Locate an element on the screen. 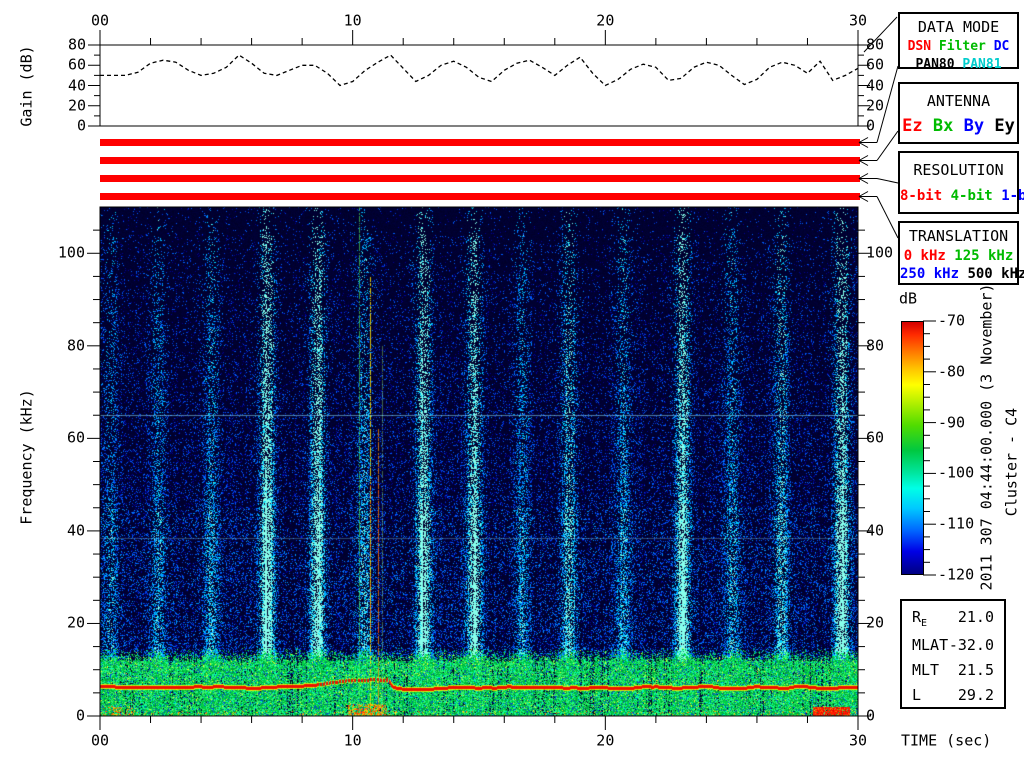  data-mode-title: DATA MODE is located at coordinates (958, 27).